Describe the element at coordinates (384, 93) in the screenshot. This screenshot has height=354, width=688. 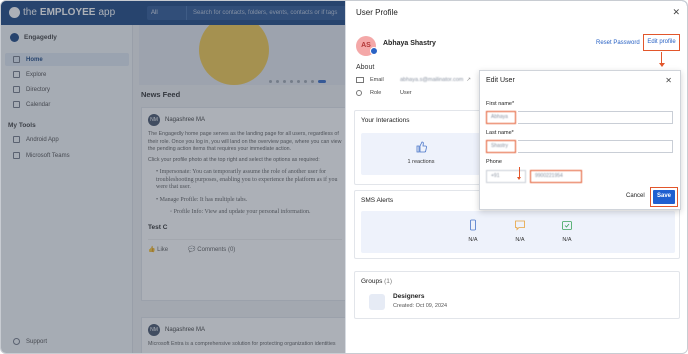
I see `role-row: Role User` at that location.